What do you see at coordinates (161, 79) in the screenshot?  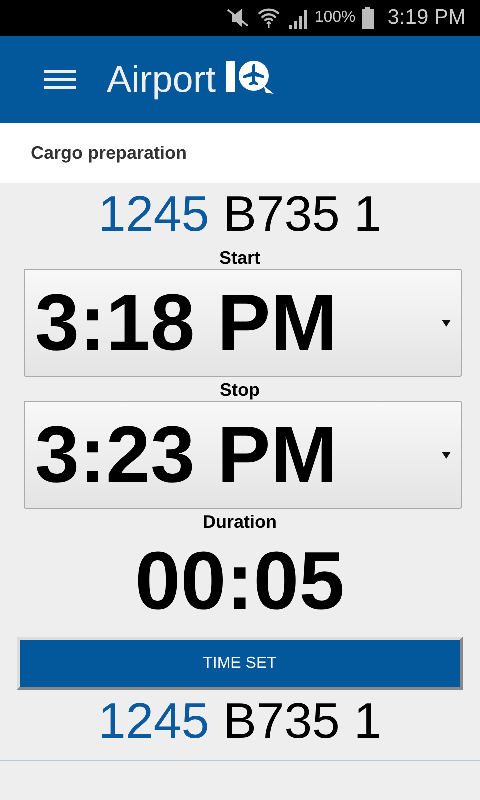 I see `app-title: Airport` at bounding box center [161, 79].